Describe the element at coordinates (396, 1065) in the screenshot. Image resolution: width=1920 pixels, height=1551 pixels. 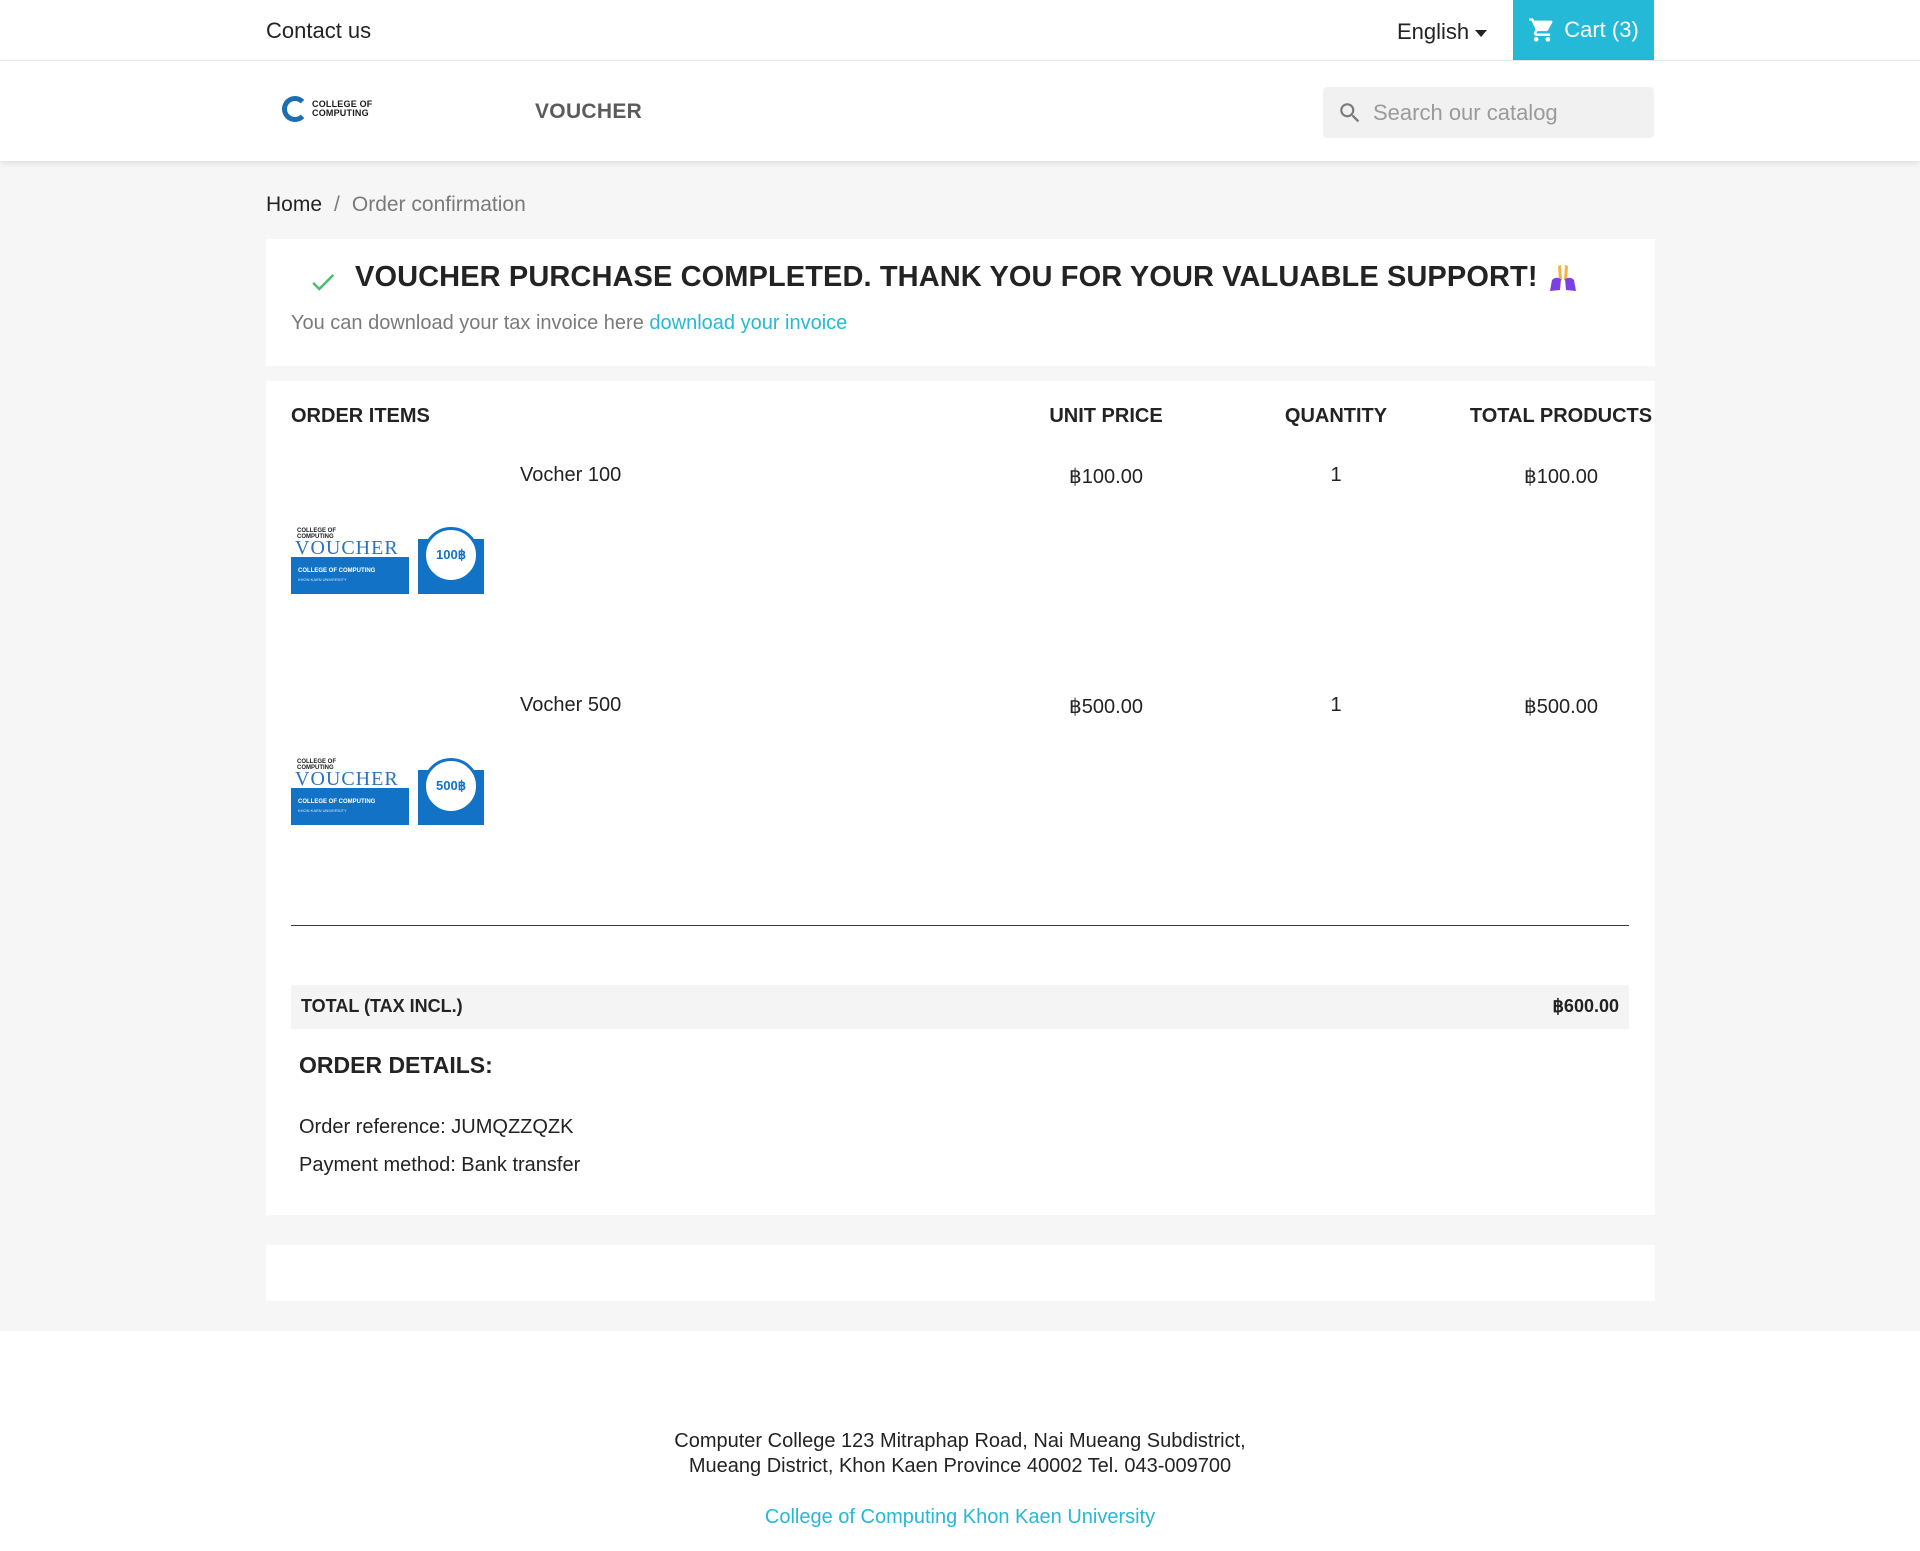
I see `order-details-title: ORDER DETAILS:` at that location.